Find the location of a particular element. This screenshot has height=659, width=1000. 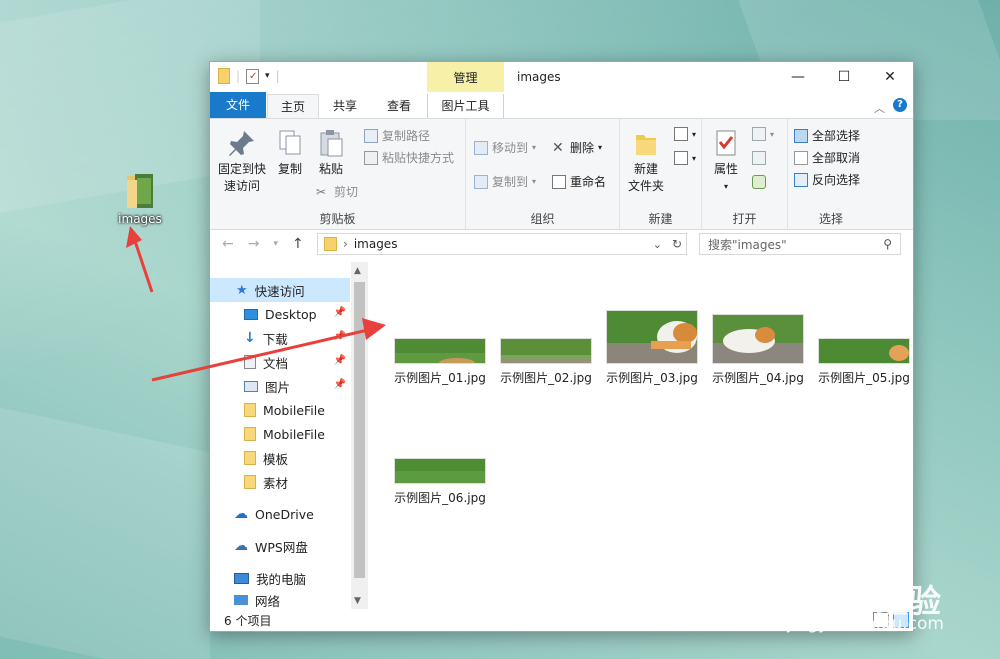

select-group-label: 选择 is located at coordinates (830, 219).